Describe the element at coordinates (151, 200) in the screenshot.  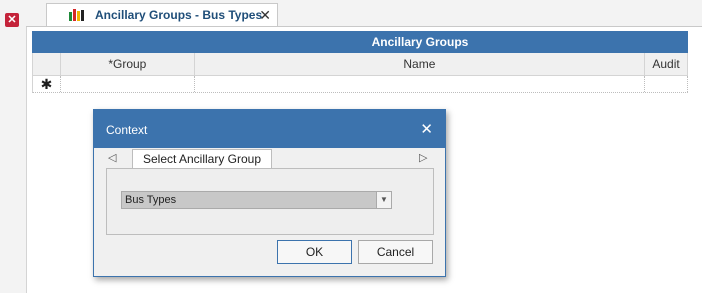
I see `select-value: Bus Types` at that location.